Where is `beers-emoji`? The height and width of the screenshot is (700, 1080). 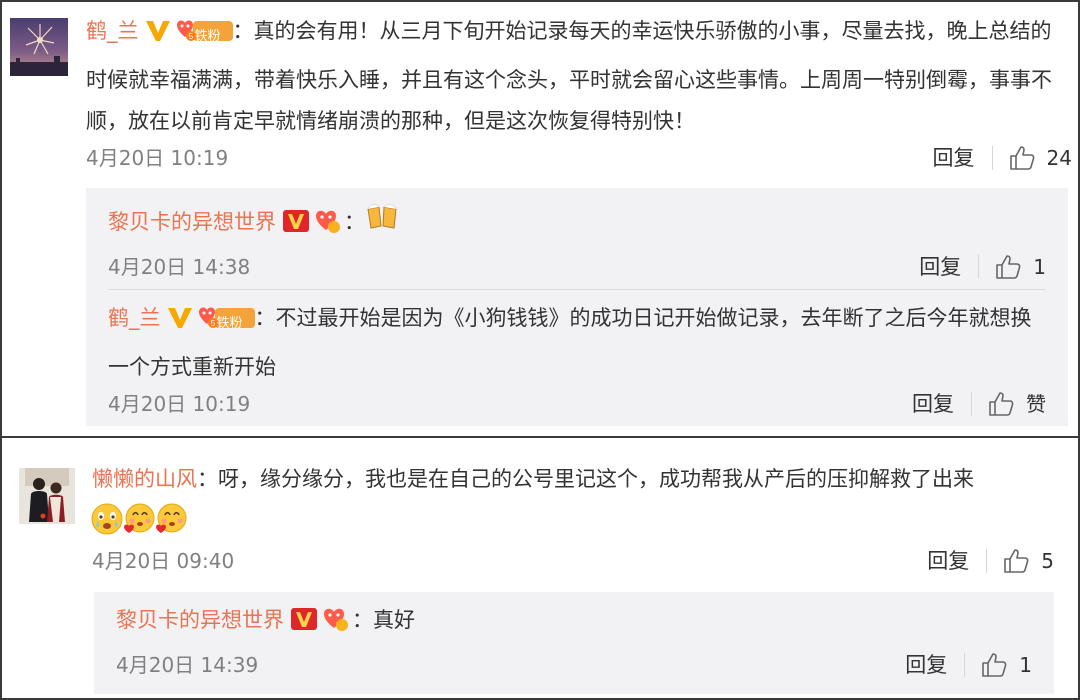 beers-emoji is located at coordinates (383, 223).